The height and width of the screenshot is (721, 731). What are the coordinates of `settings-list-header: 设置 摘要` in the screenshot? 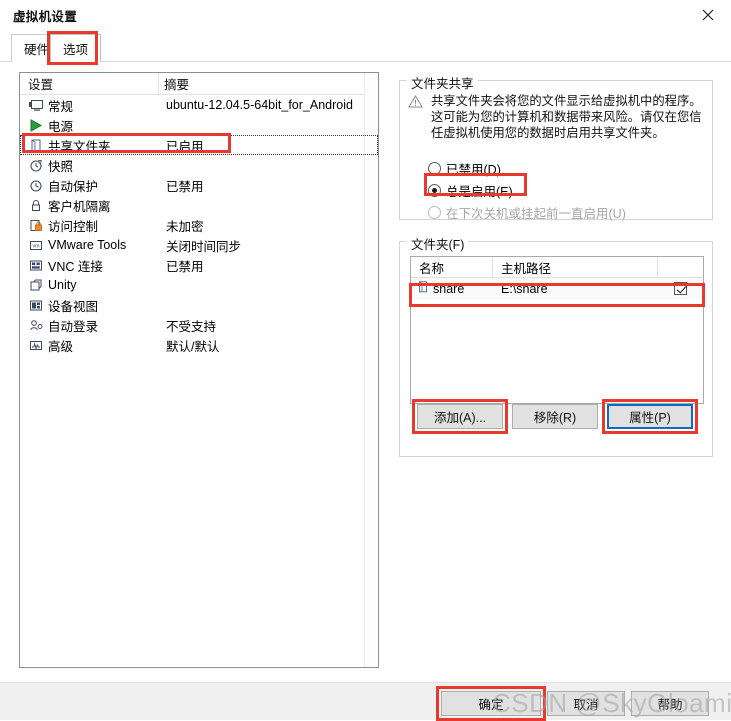 It's located at (199, 84).